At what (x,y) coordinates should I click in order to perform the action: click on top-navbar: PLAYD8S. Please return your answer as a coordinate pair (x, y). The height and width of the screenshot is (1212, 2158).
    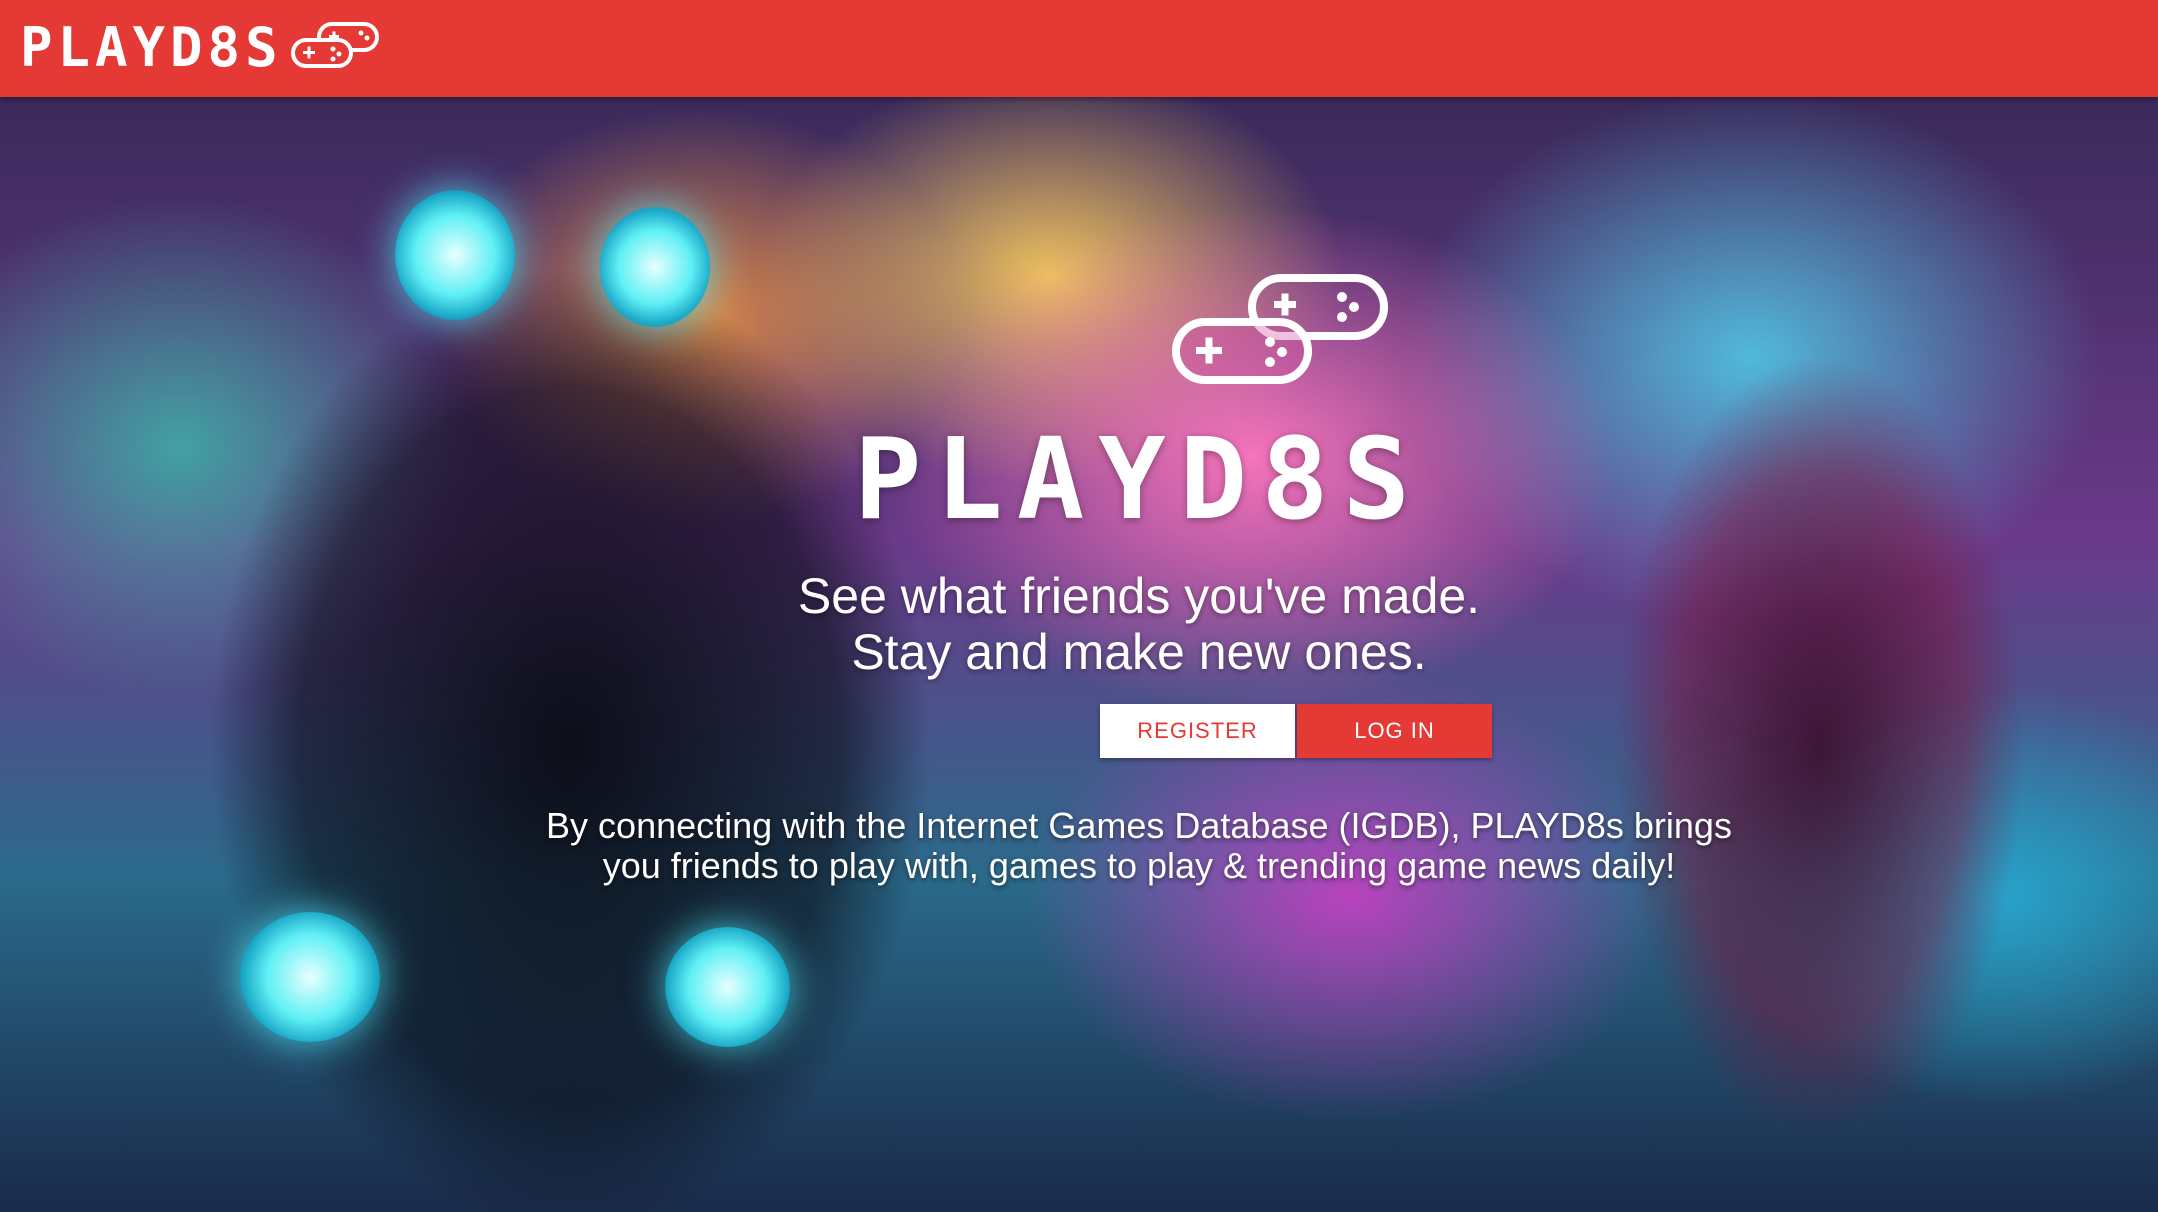
    Looking at the image, I should click on (1079, 48).